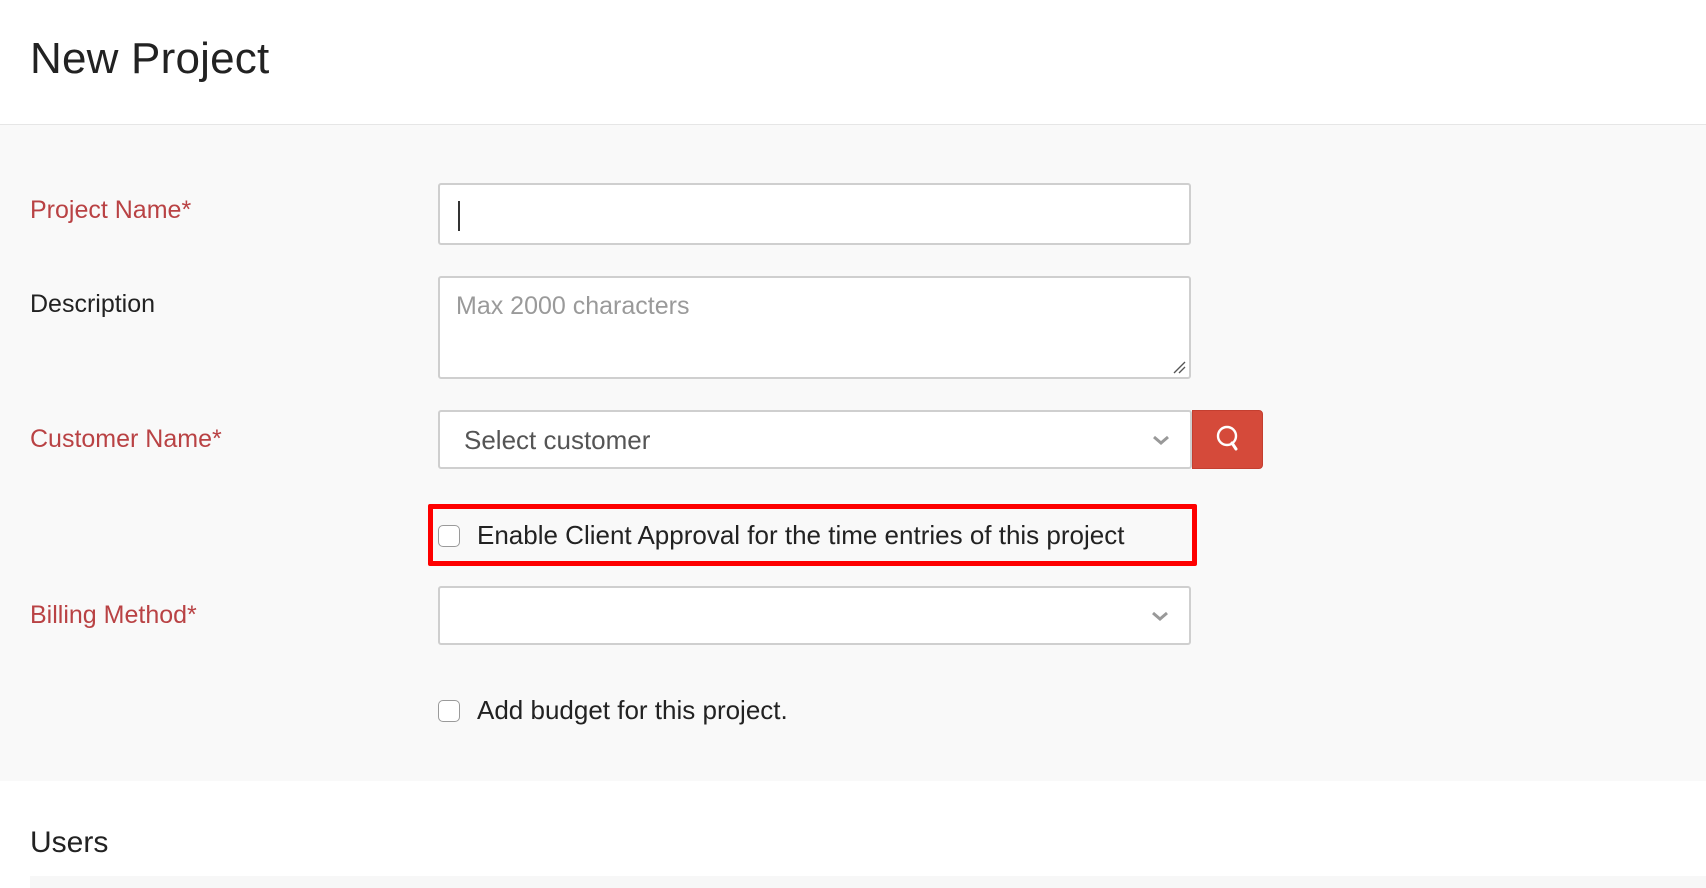 This screenshot has height=888, width=1706. I want to click on page-title: New Project, so click(150, 58).